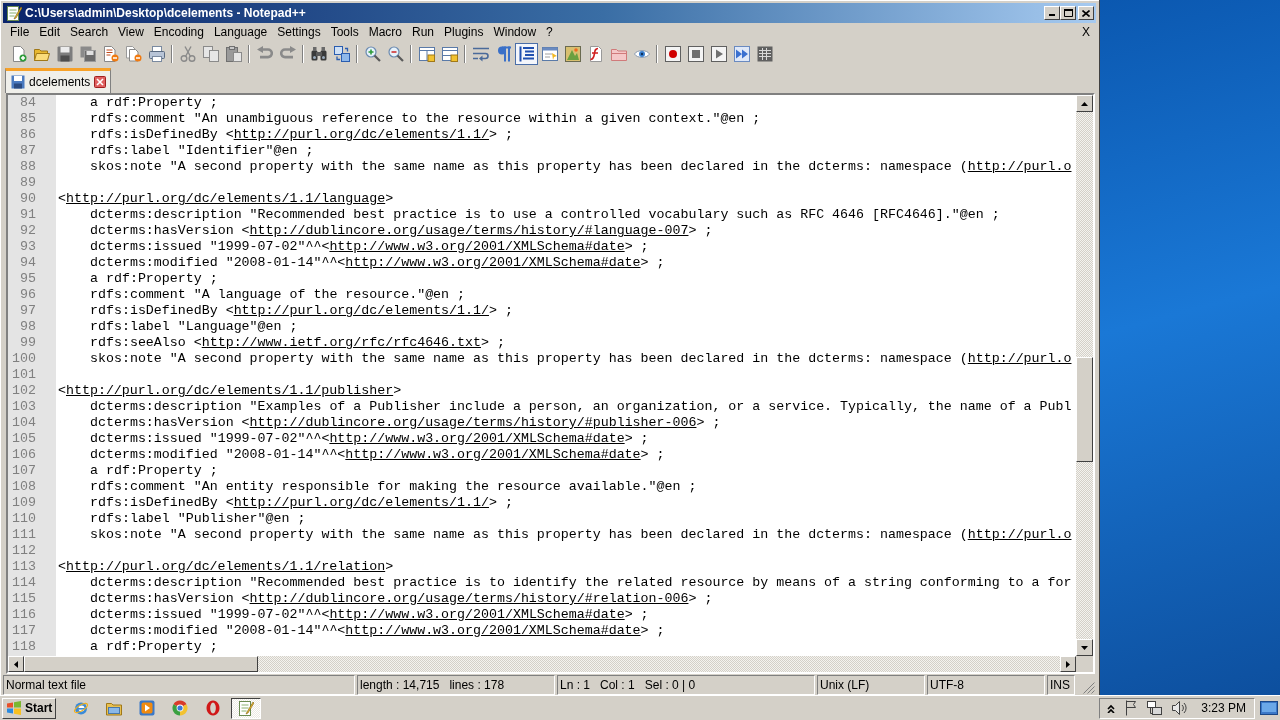 The image size is (1280, 720). Describe the element at coordinates (581, 535) in the screenshot. I see `code-line: skos:note "A second property with the same name as this property has been declared in the dcterms: namespace (http://purl.o` at that location.